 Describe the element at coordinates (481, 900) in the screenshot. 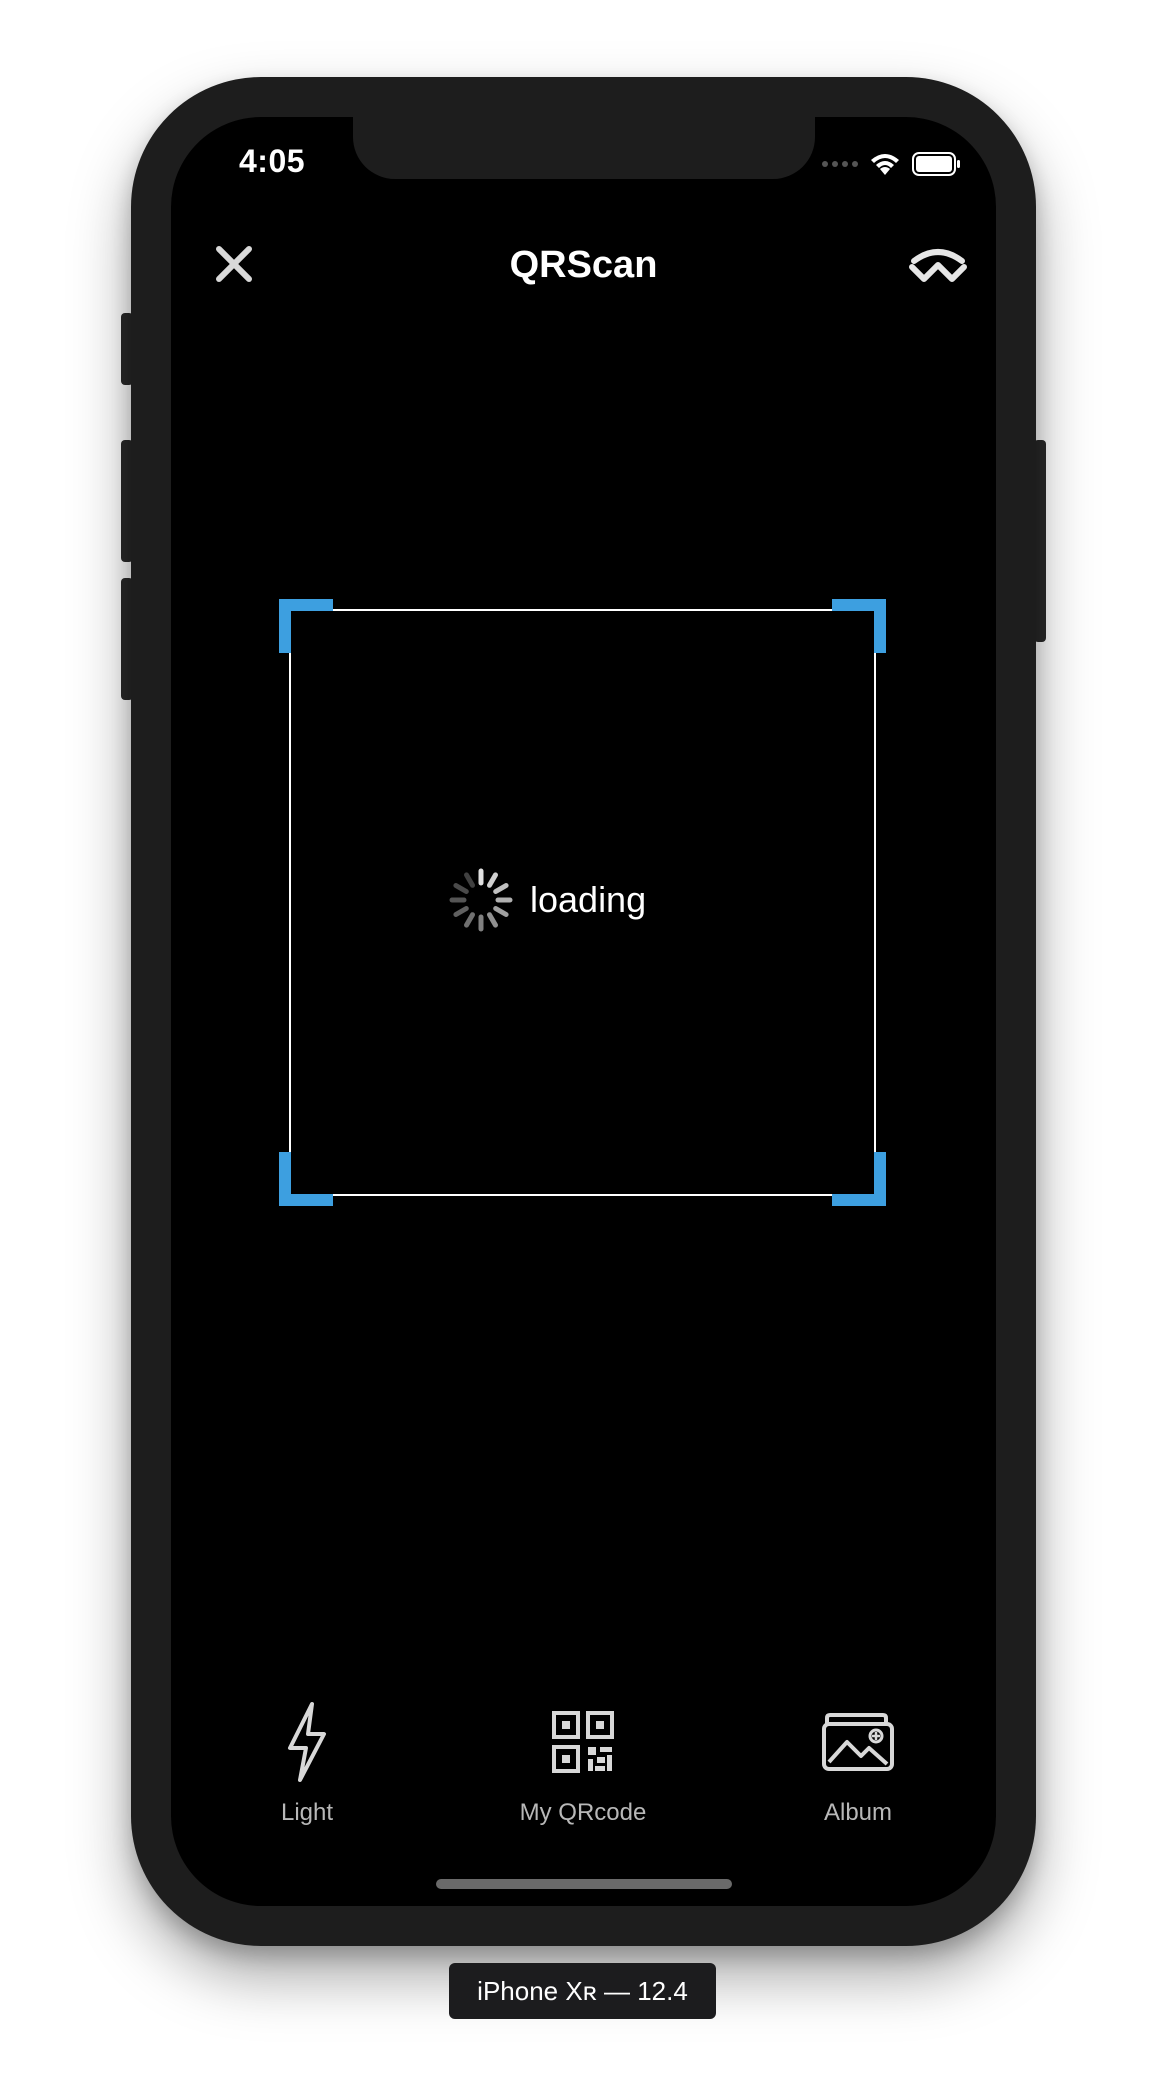

I see `spinner-icon` at that location.